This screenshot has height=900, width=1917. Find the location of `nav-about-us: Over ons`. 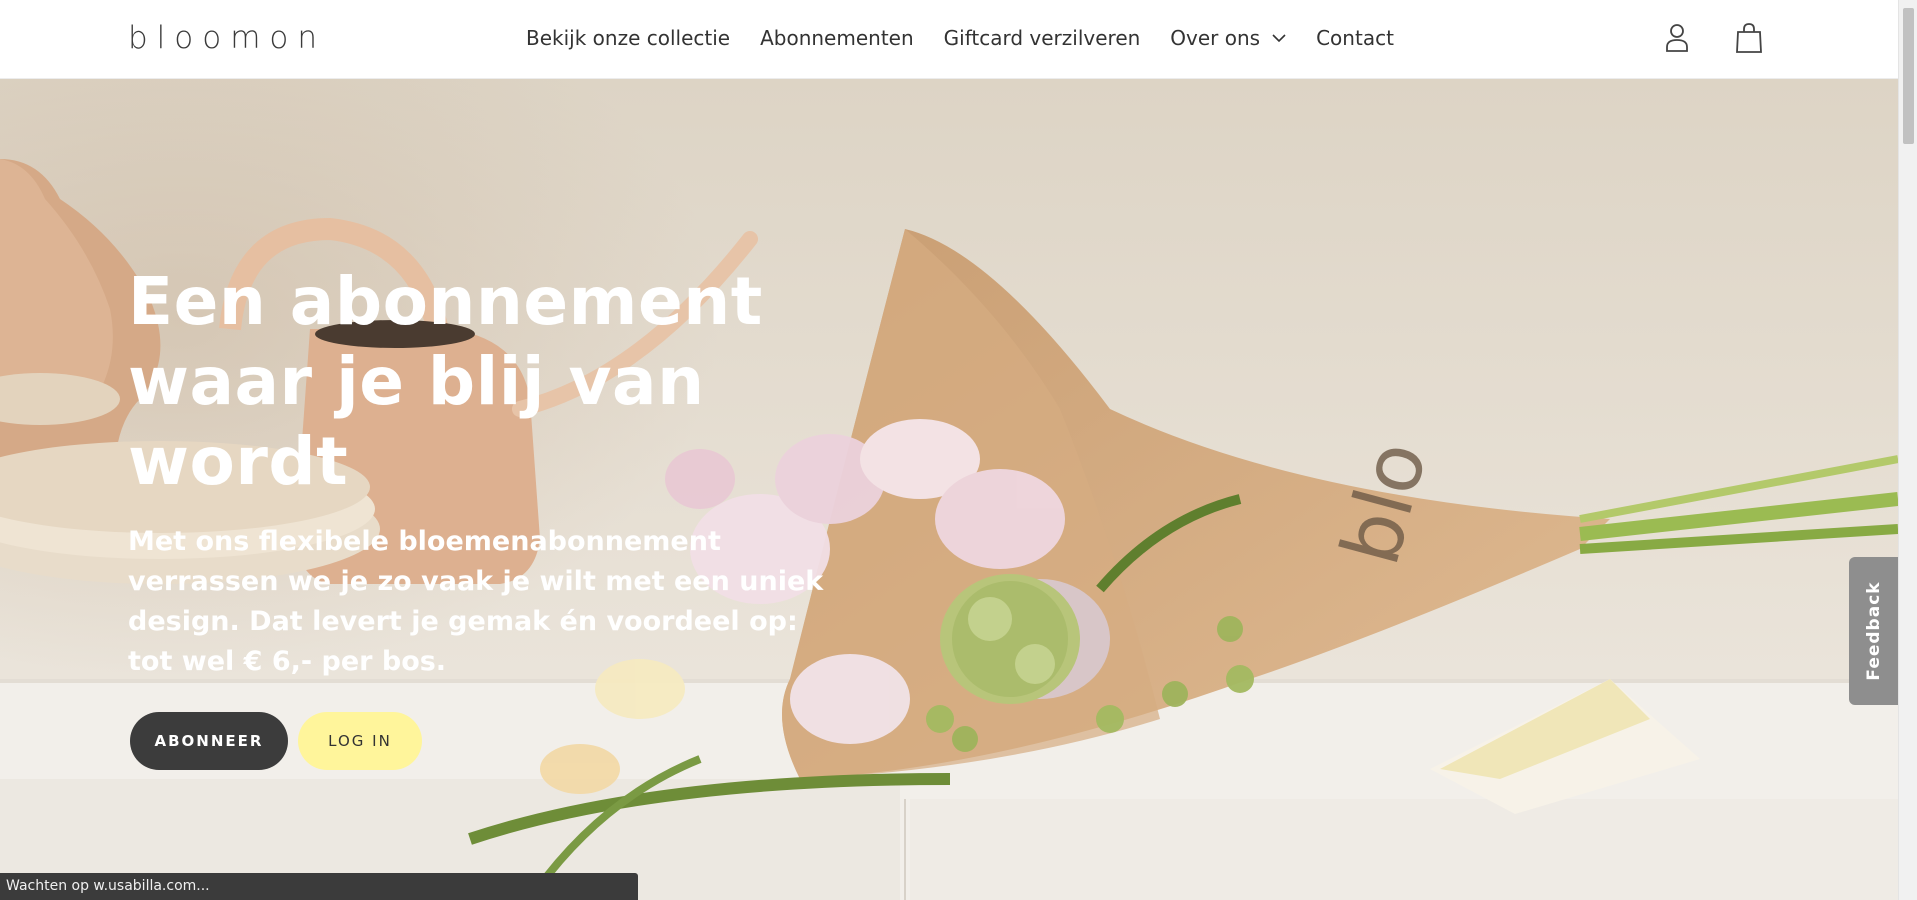

nav-about-us: Over ons is located at coordinates (1228, 38).